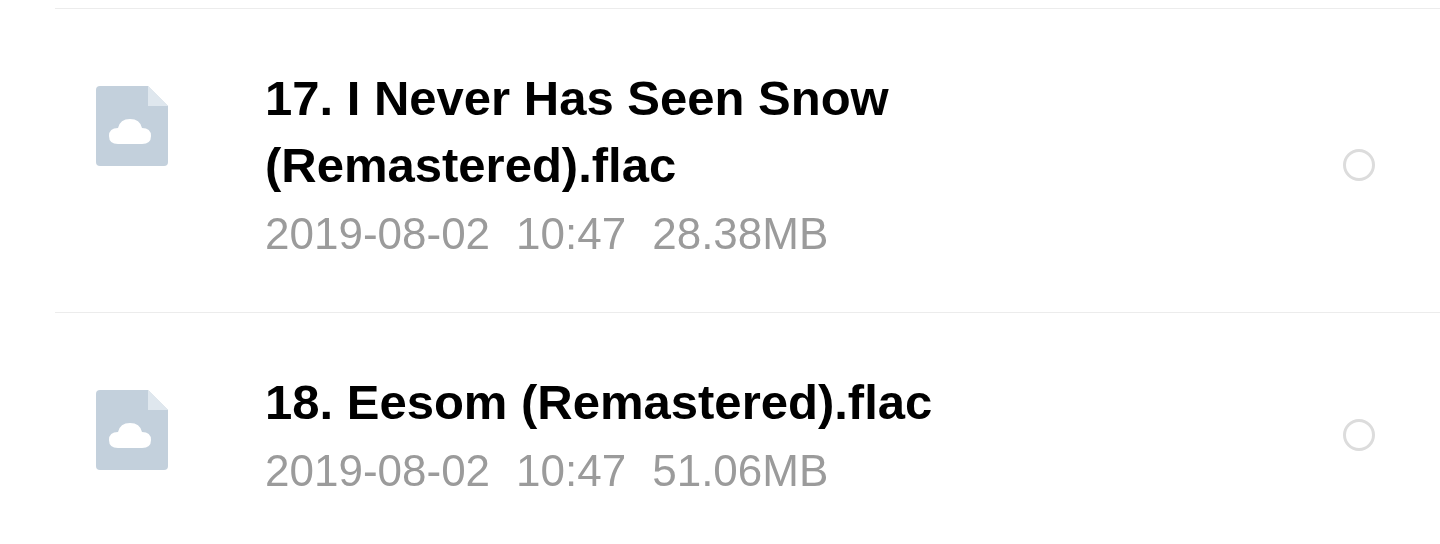 The height and width of the screenshot is (544, 1440). What do you see at coordinates (740, 471) in the screenshot?
I see `file-size: 51.06MB` at bounding box center [740, 471].